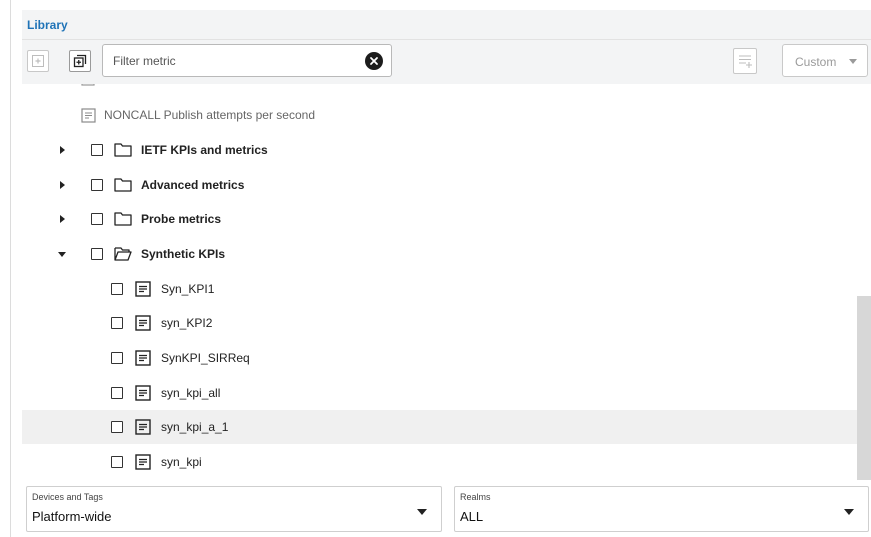 The image size is (871, 537). I want to click on kpi-label: syn_kpi, so click(181, 462).